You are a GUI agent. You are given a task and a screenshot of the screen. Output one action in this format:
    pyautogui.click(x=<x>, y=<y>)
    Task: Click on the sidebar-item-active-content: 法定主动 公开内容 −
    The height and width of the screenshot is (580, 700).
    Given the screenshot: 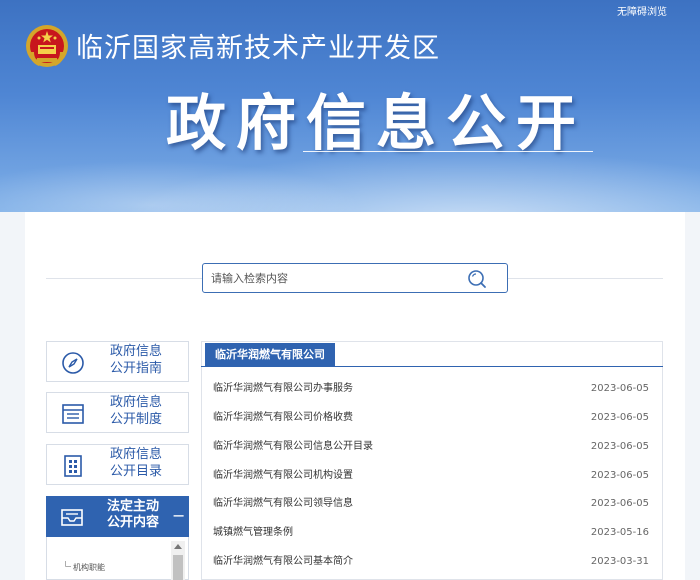 What is the action you would take?
    pyautogui.click(x=117, y=516)
    